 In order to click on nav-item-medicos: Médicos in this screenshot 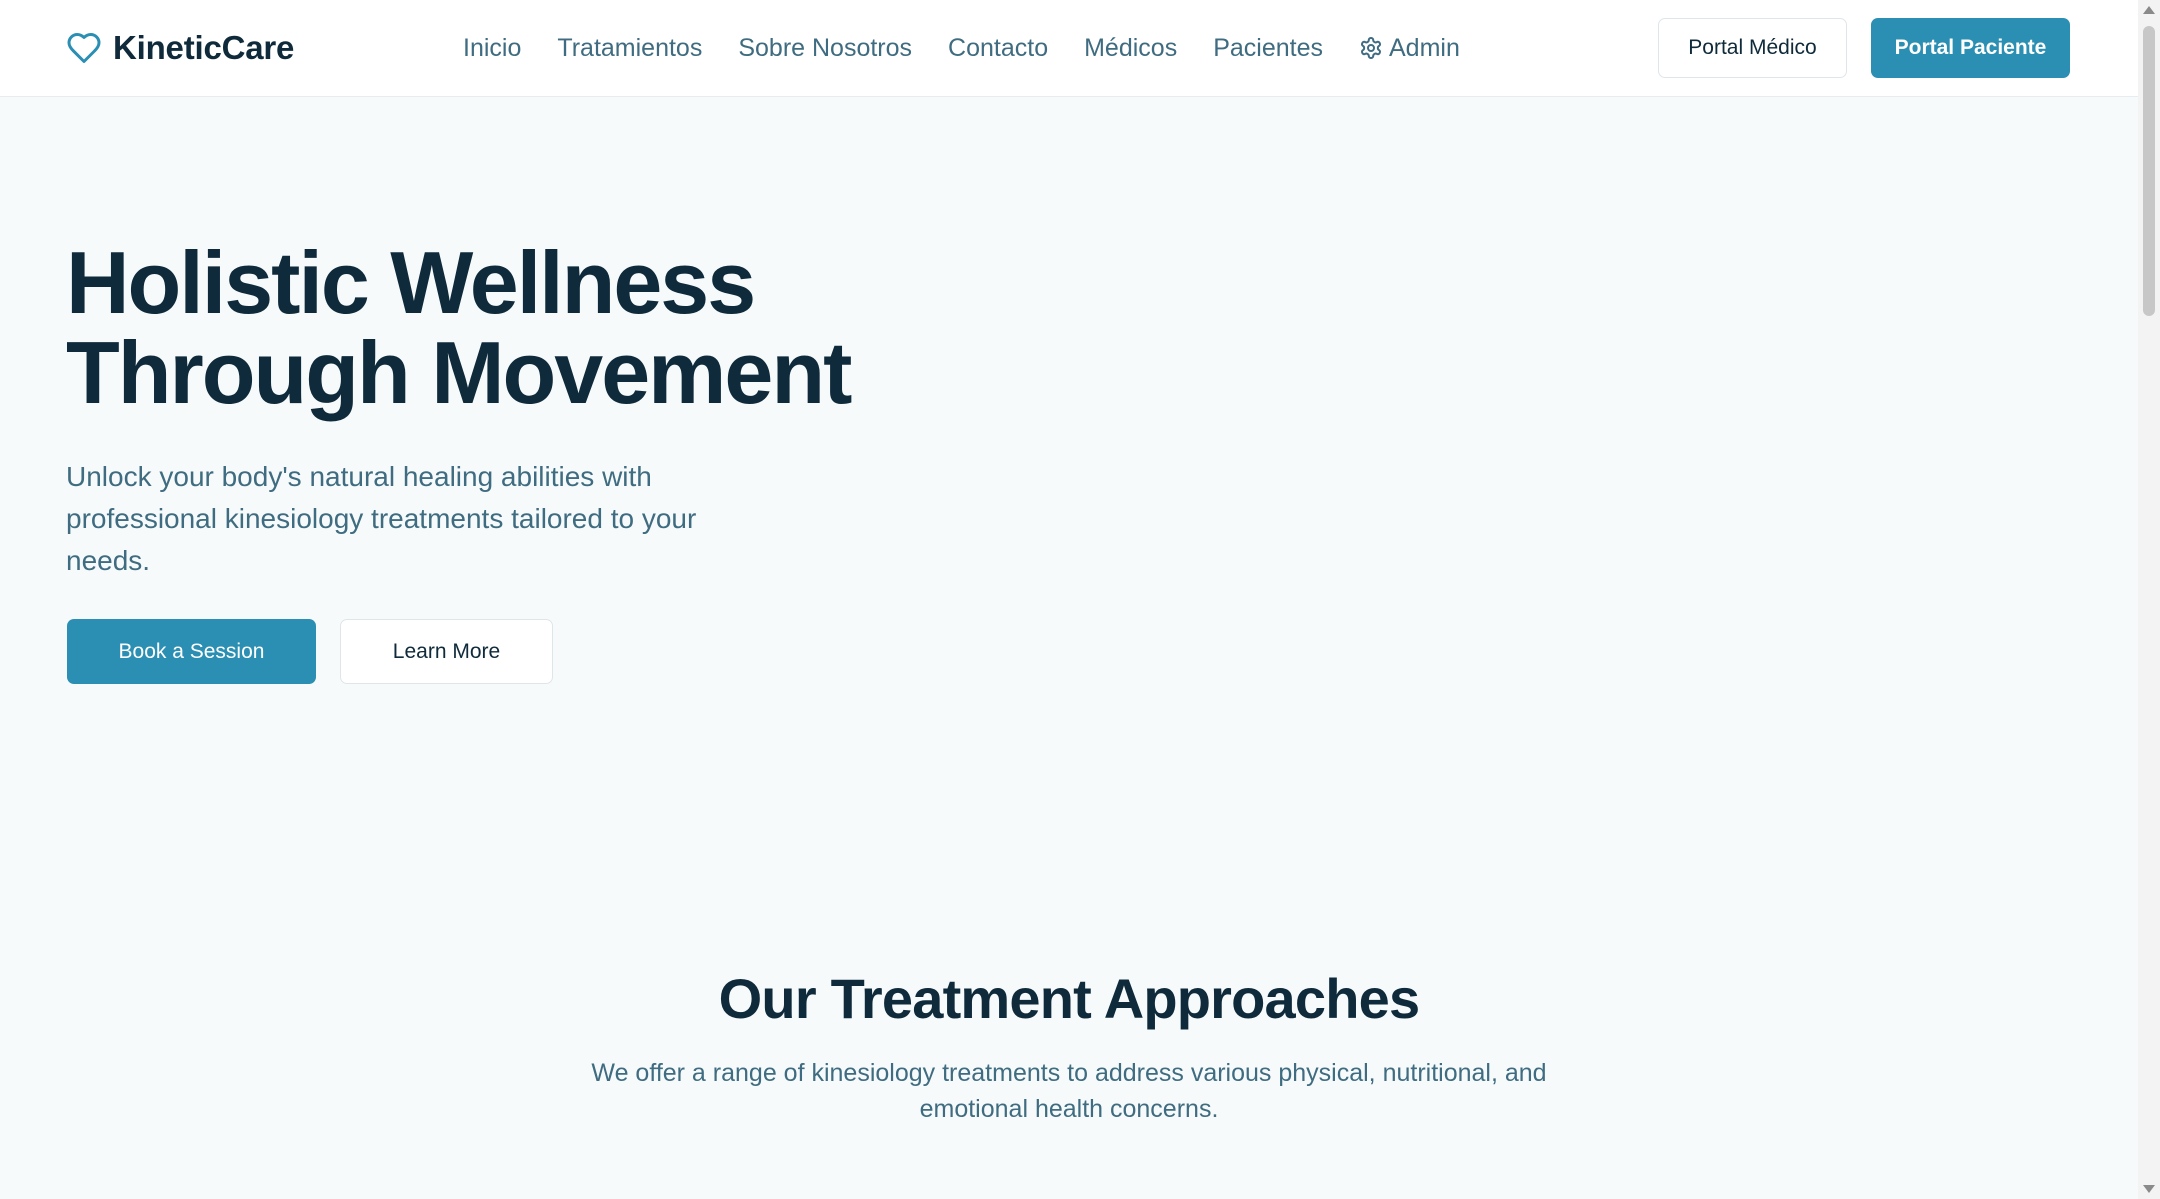, I will do `click(1130, 48)`.